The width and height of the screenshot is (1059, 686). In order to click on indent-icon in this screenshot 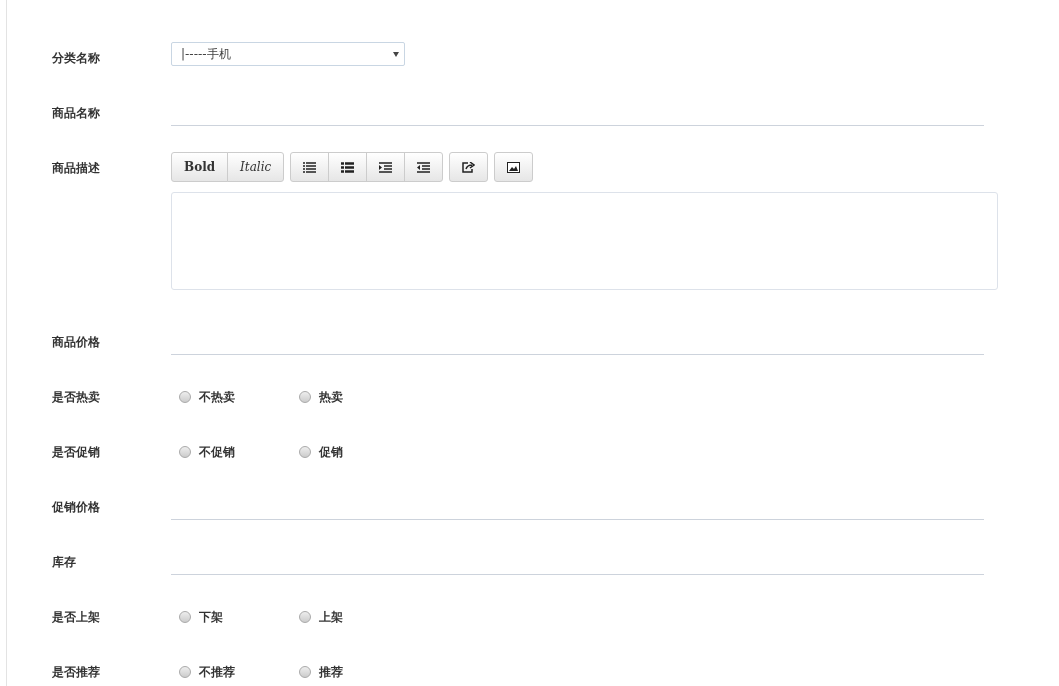, I will do `click(386, 167)`.